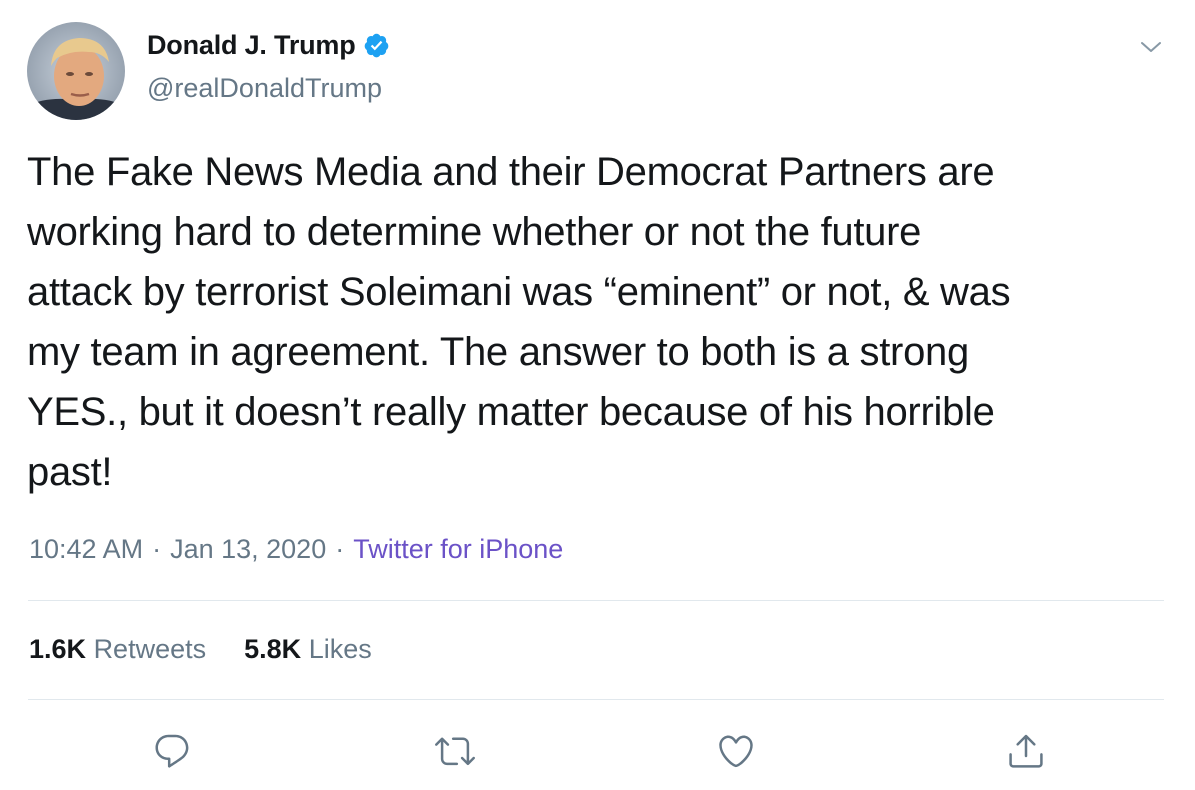 The image size is (1195, 790). I want to click on avatar, so click(76, 71).